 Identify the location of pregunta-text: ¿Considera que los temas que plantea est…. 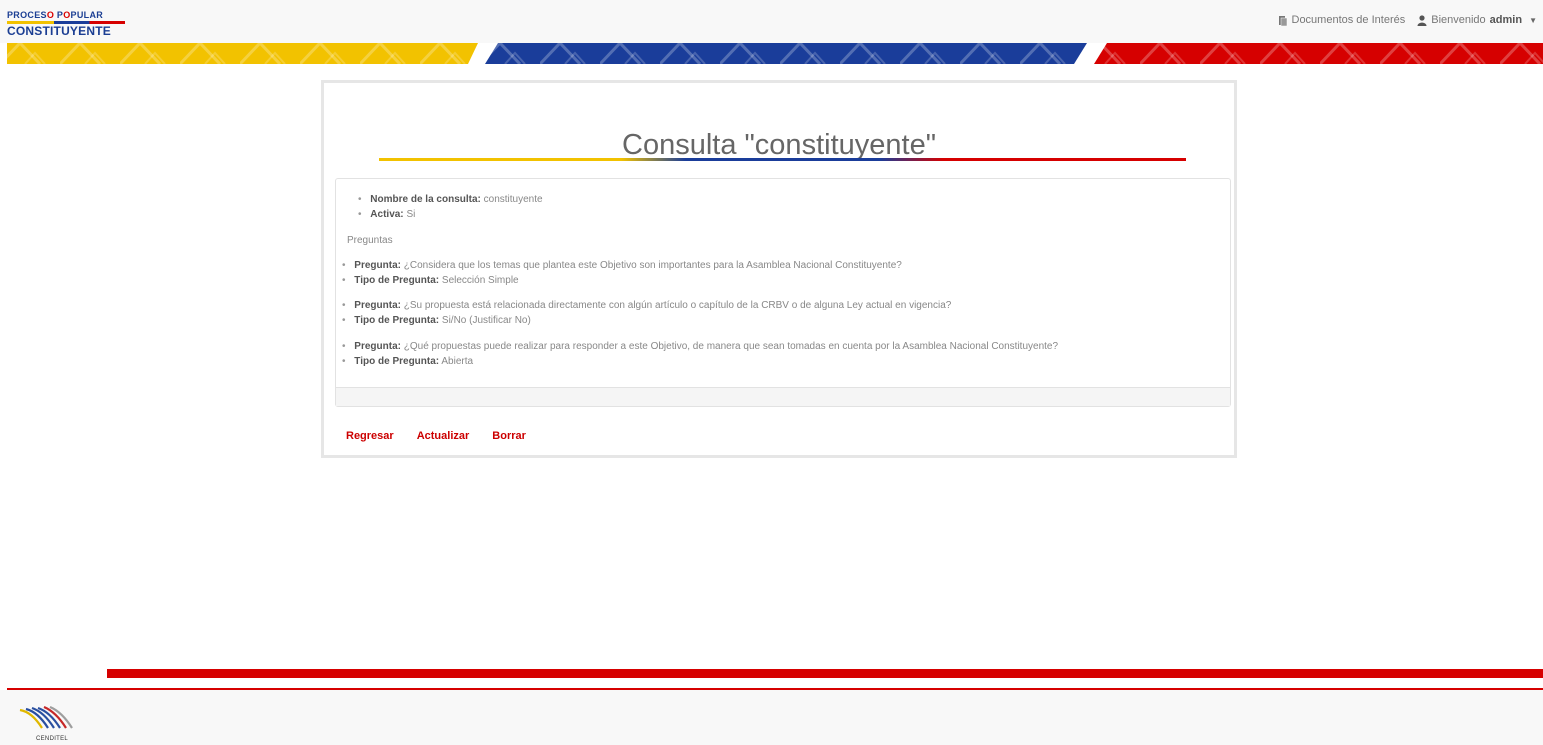
(652, 265).